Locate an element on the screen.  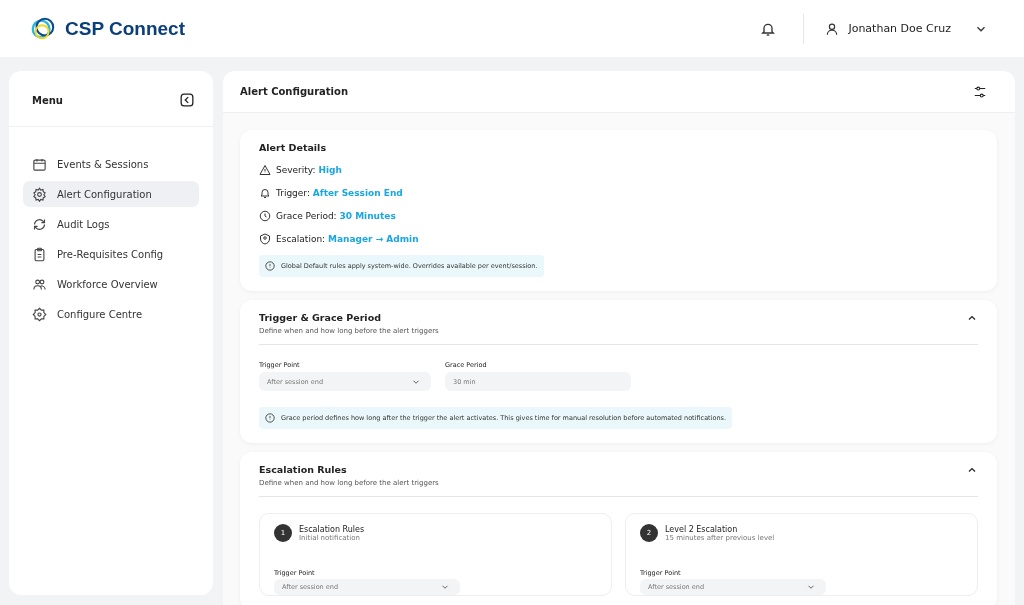
warning-icon is located at coordinates (265, 170).